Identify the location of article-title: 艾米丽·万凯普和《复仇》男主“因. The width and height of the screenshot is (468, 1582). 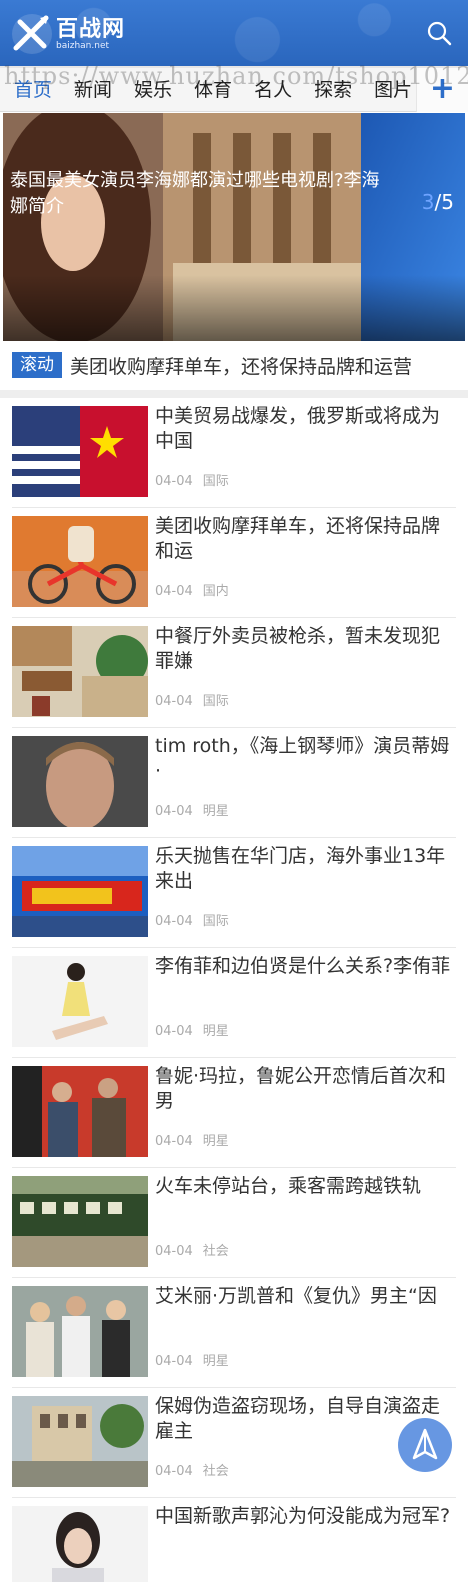
(305, 1296).